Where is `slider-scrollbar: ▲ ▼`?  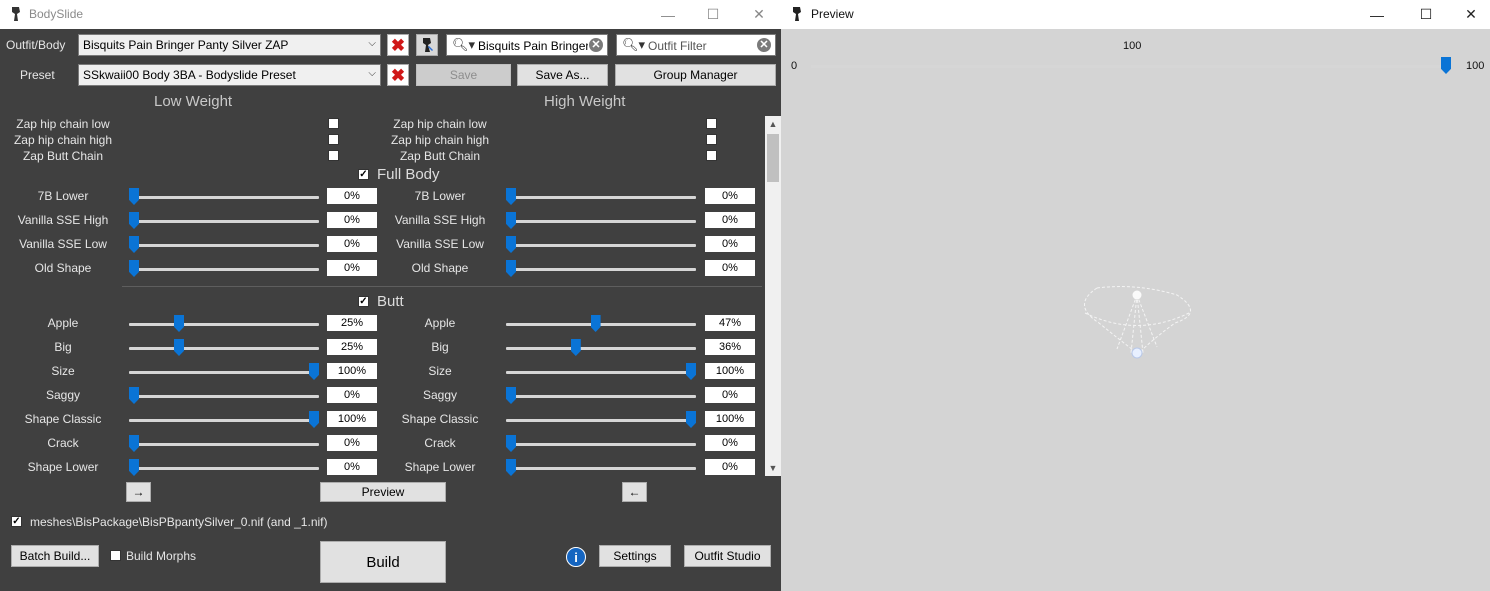 slider-scrollbar: ▲ ▼ is located at coordinates (773, 296).